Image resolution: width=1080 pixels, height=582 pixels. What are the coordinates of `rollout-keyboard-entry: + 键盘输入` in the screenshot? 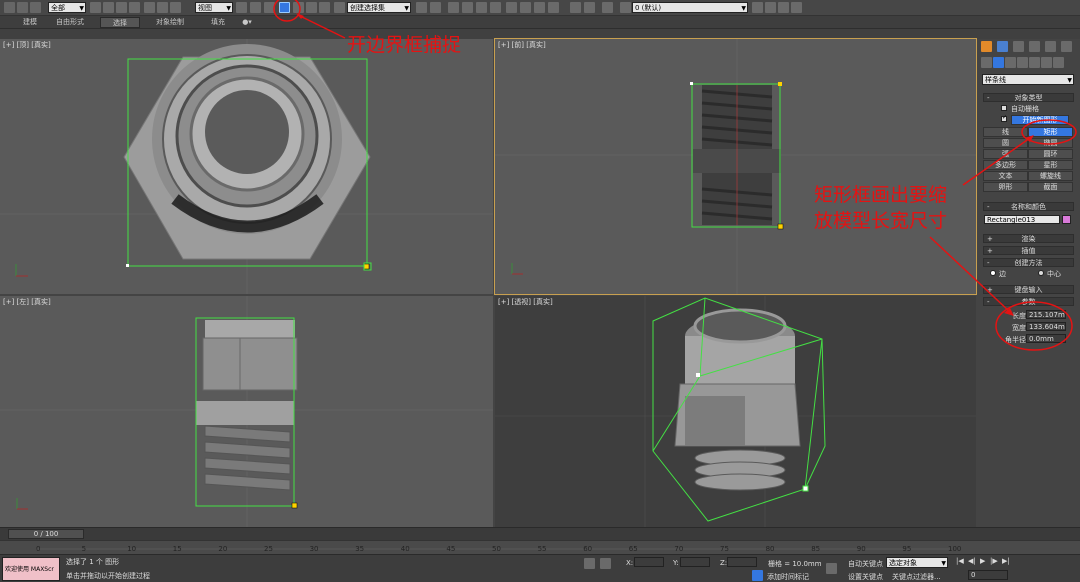 It's located at (1028, 289).